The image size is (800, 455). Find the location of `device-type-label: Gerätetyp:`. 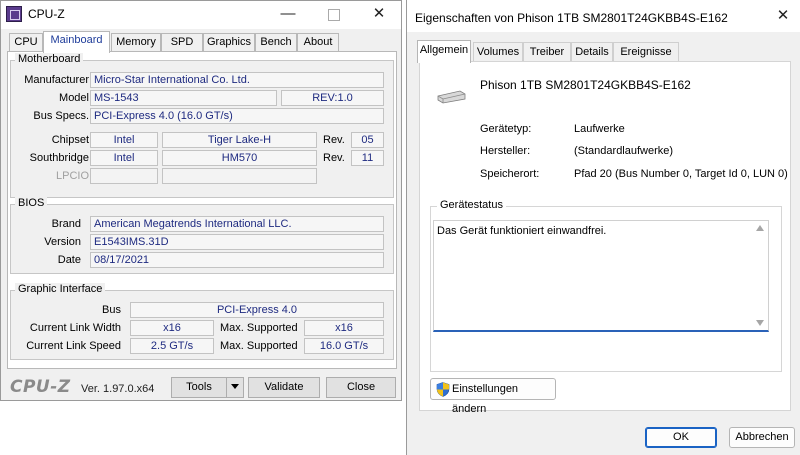

device-type-label: Gerätetyp: is located at coordinates (506, 129).